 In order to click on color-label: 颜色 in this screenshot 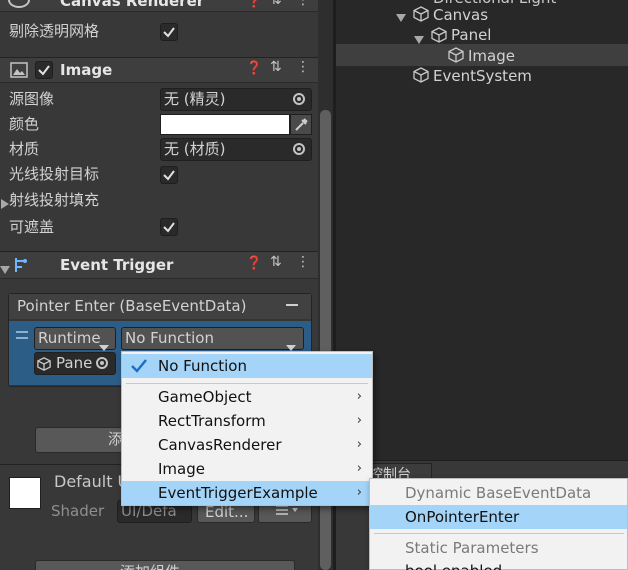, I will do `click(24, 124)`.